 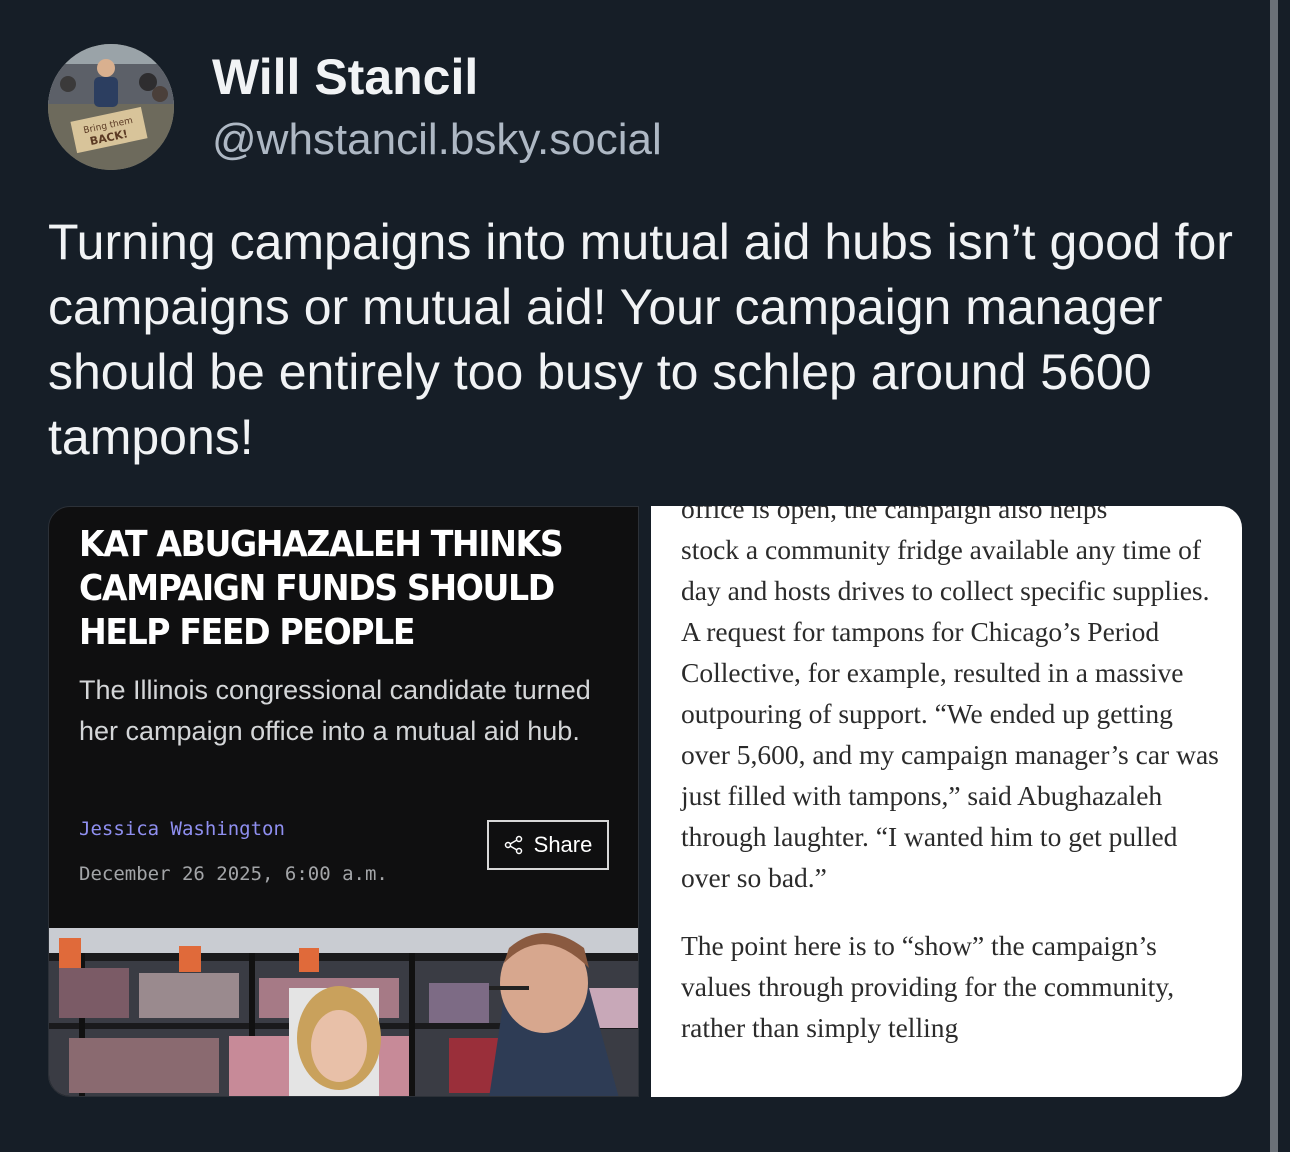 What do you see at coordinates (437, 77) in the screenshot?
I see `display-name: Will Stancil` at bounding box center [437, 77].